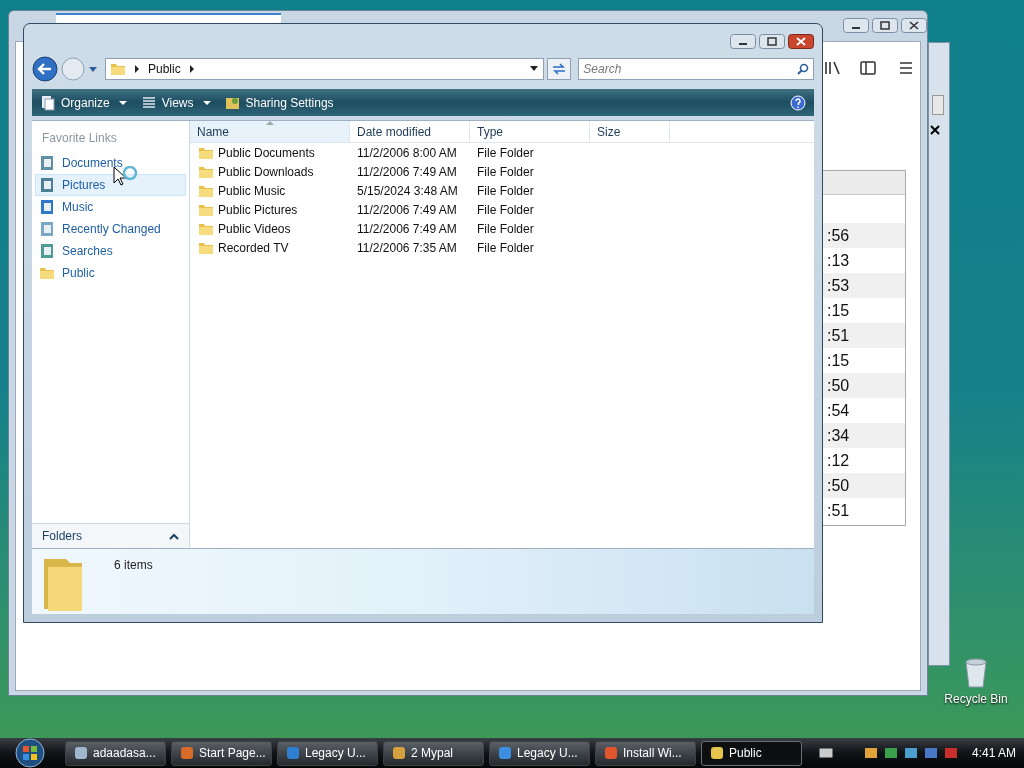 This screenshot has width=1024, height=768. Describe the element at coordinates (798, 102) in the screenshot. I see `help-icon` at that location.